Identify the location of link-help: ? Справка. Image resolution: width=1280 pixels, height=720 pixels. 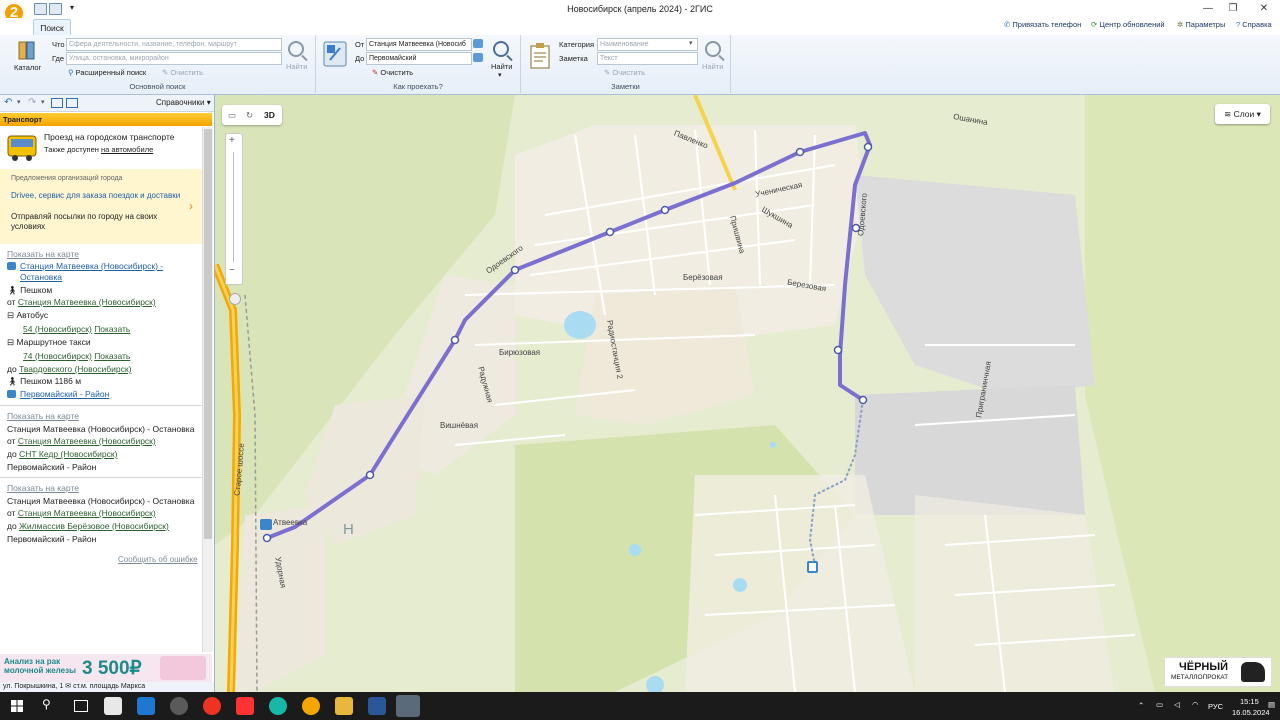
(1254, 24).